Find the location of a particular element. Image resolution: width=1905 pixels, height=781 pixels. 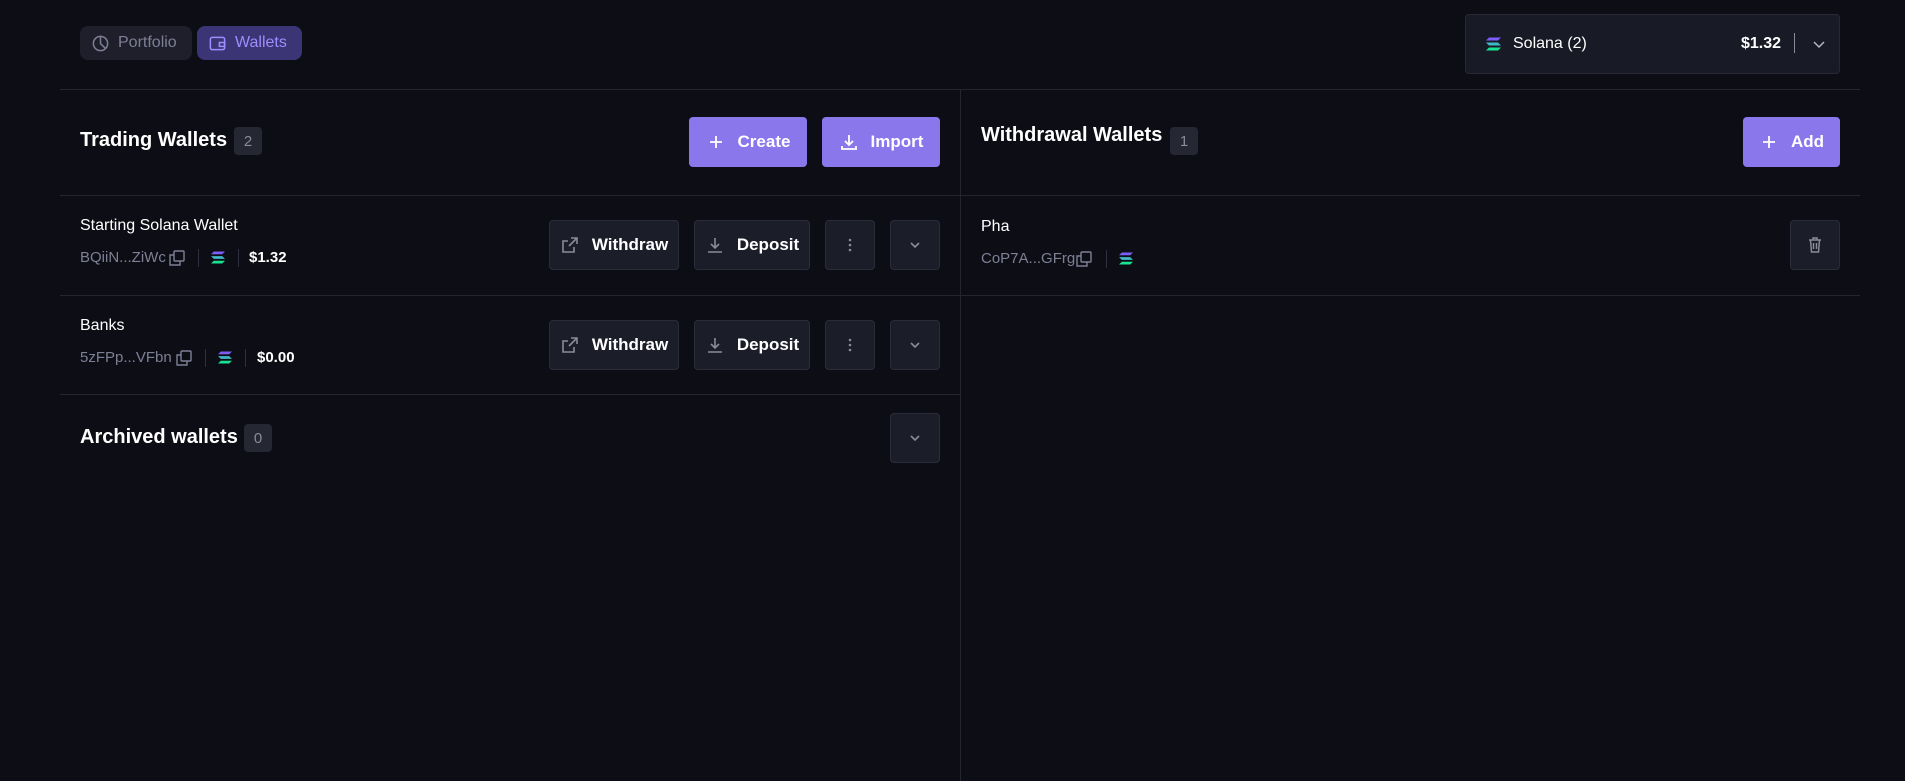

delete-wallet-button is located at coordinates (1815, 245).